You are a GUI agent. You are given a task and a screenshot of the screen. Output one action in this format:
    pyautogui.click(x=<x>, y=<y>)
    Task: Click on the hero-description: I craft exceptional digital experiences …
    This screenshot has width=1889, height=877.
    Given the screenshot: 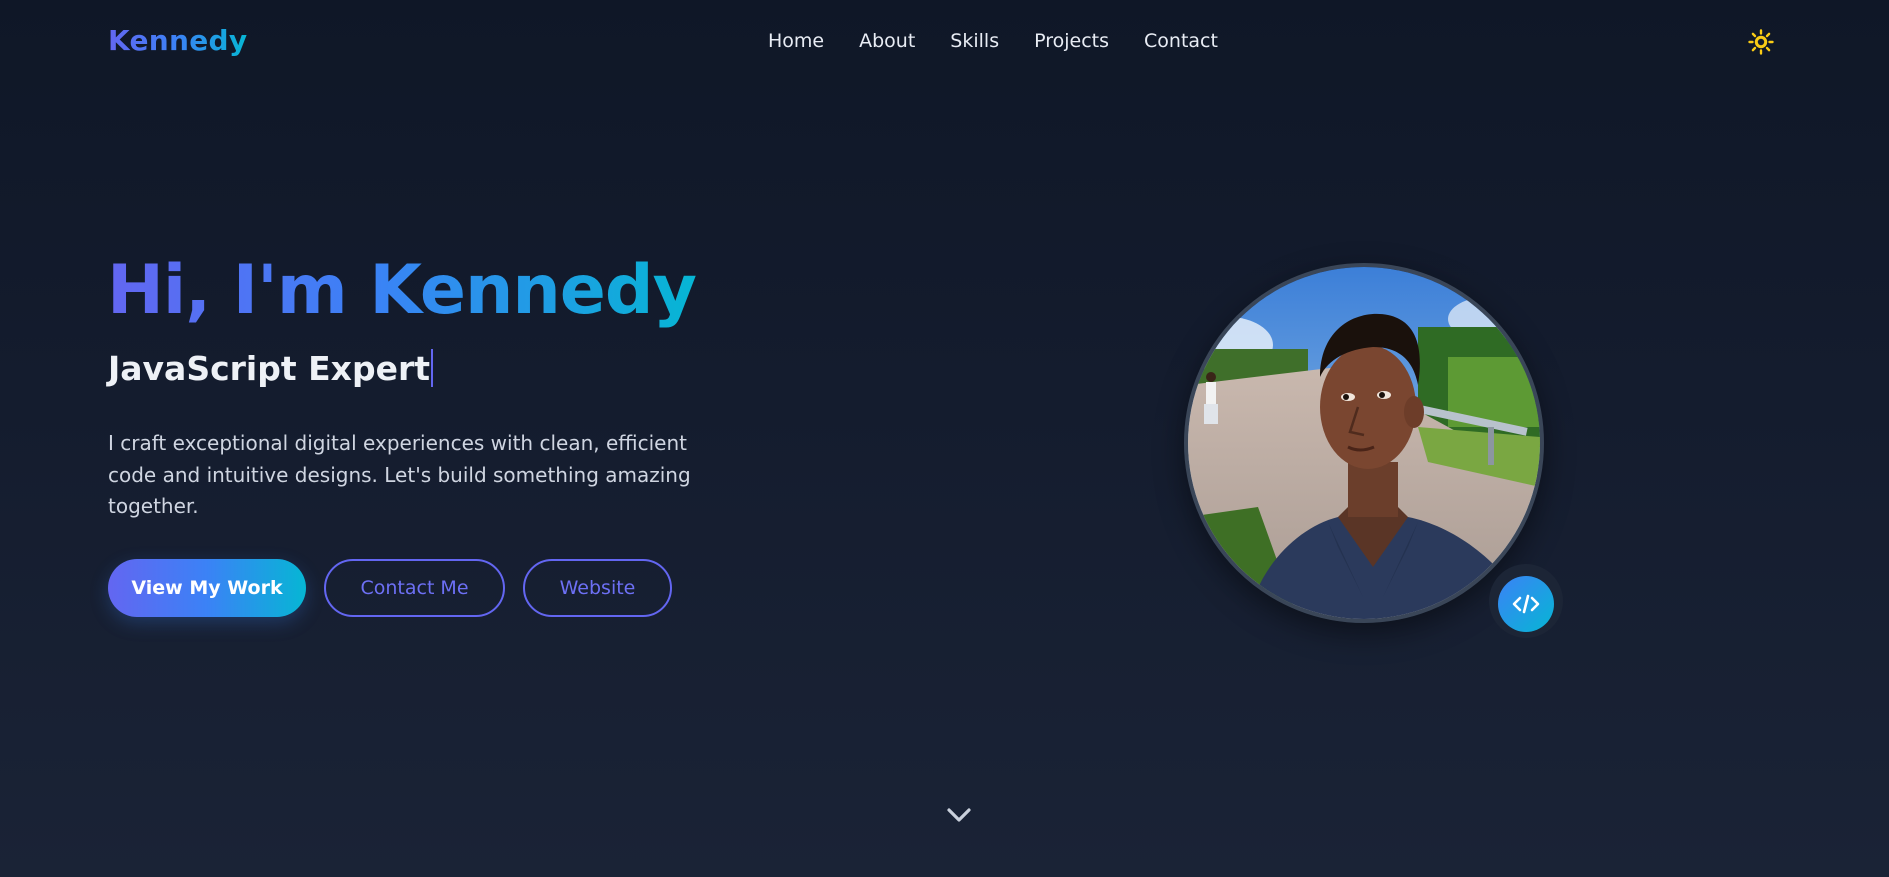 What is the action you would take?
    pyautogui.click(x=399, y=474)
    